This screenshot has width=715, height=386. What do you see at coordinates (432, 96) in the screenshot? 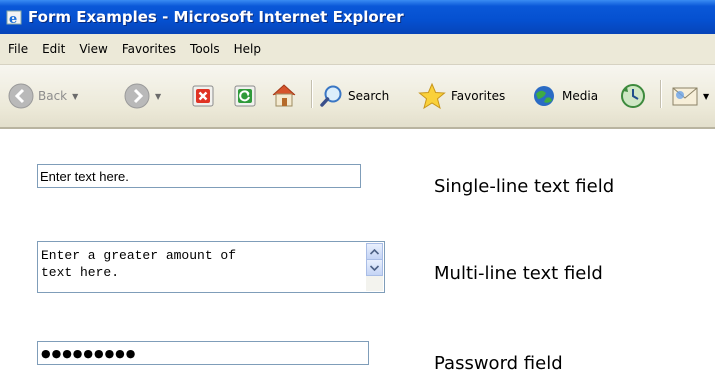
I see `star-icon` at bounding box center [432, 96].